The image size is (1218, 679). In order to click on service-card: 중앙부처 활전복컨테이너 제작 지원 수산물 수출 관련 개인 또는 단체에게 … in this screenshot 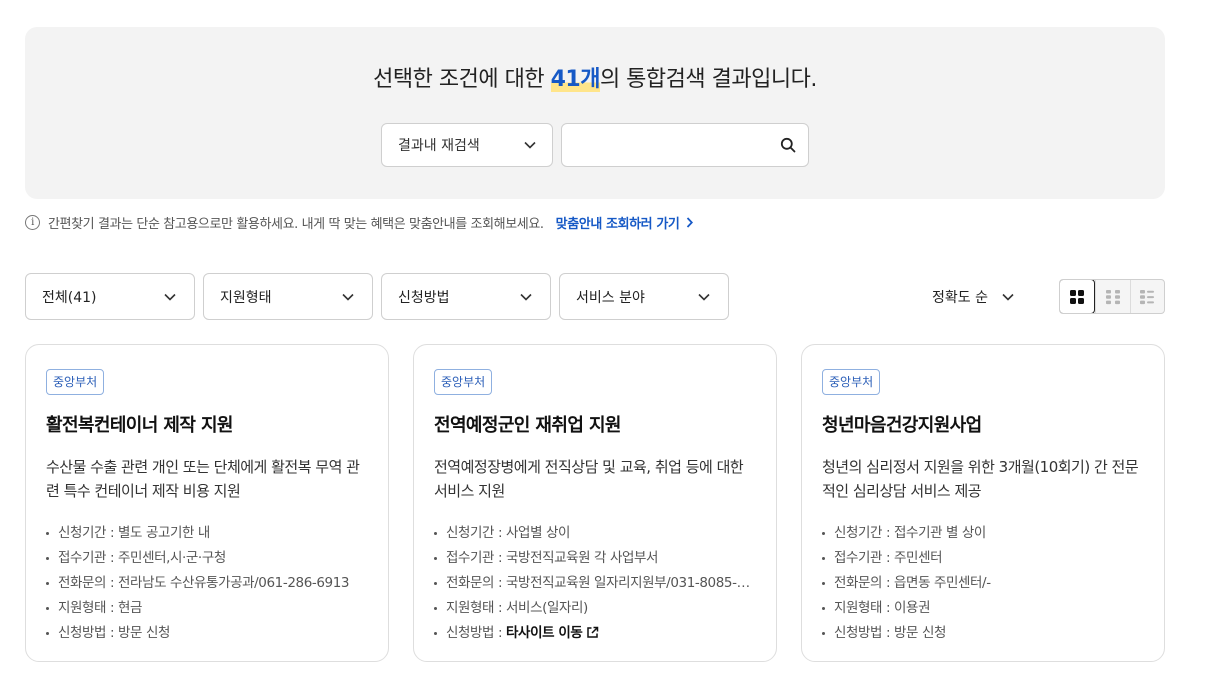, I will do `click(207, 503)`.